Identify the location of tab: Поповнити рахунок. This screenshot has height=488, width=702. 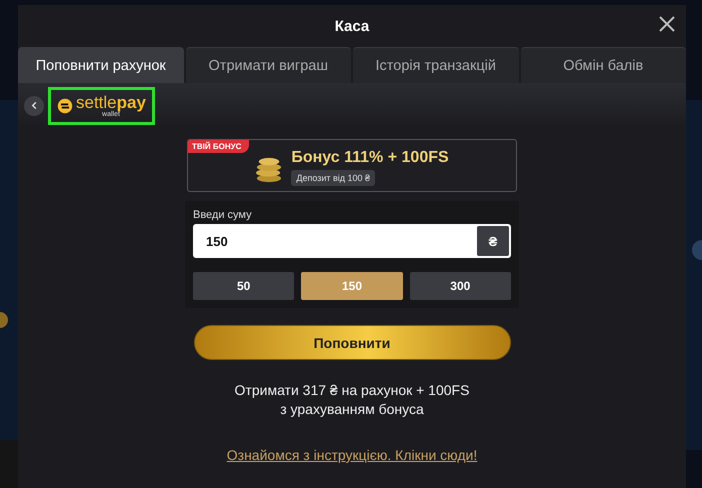
(101, 65).